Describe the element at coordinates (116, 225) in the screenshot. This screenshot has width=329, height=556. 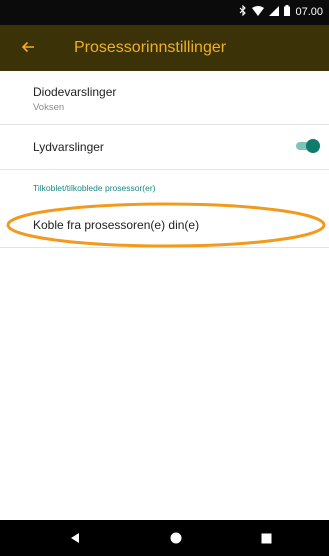
I see `disconnect-processors-title: Koble fra prosessoren(e) din(e)` at that location.